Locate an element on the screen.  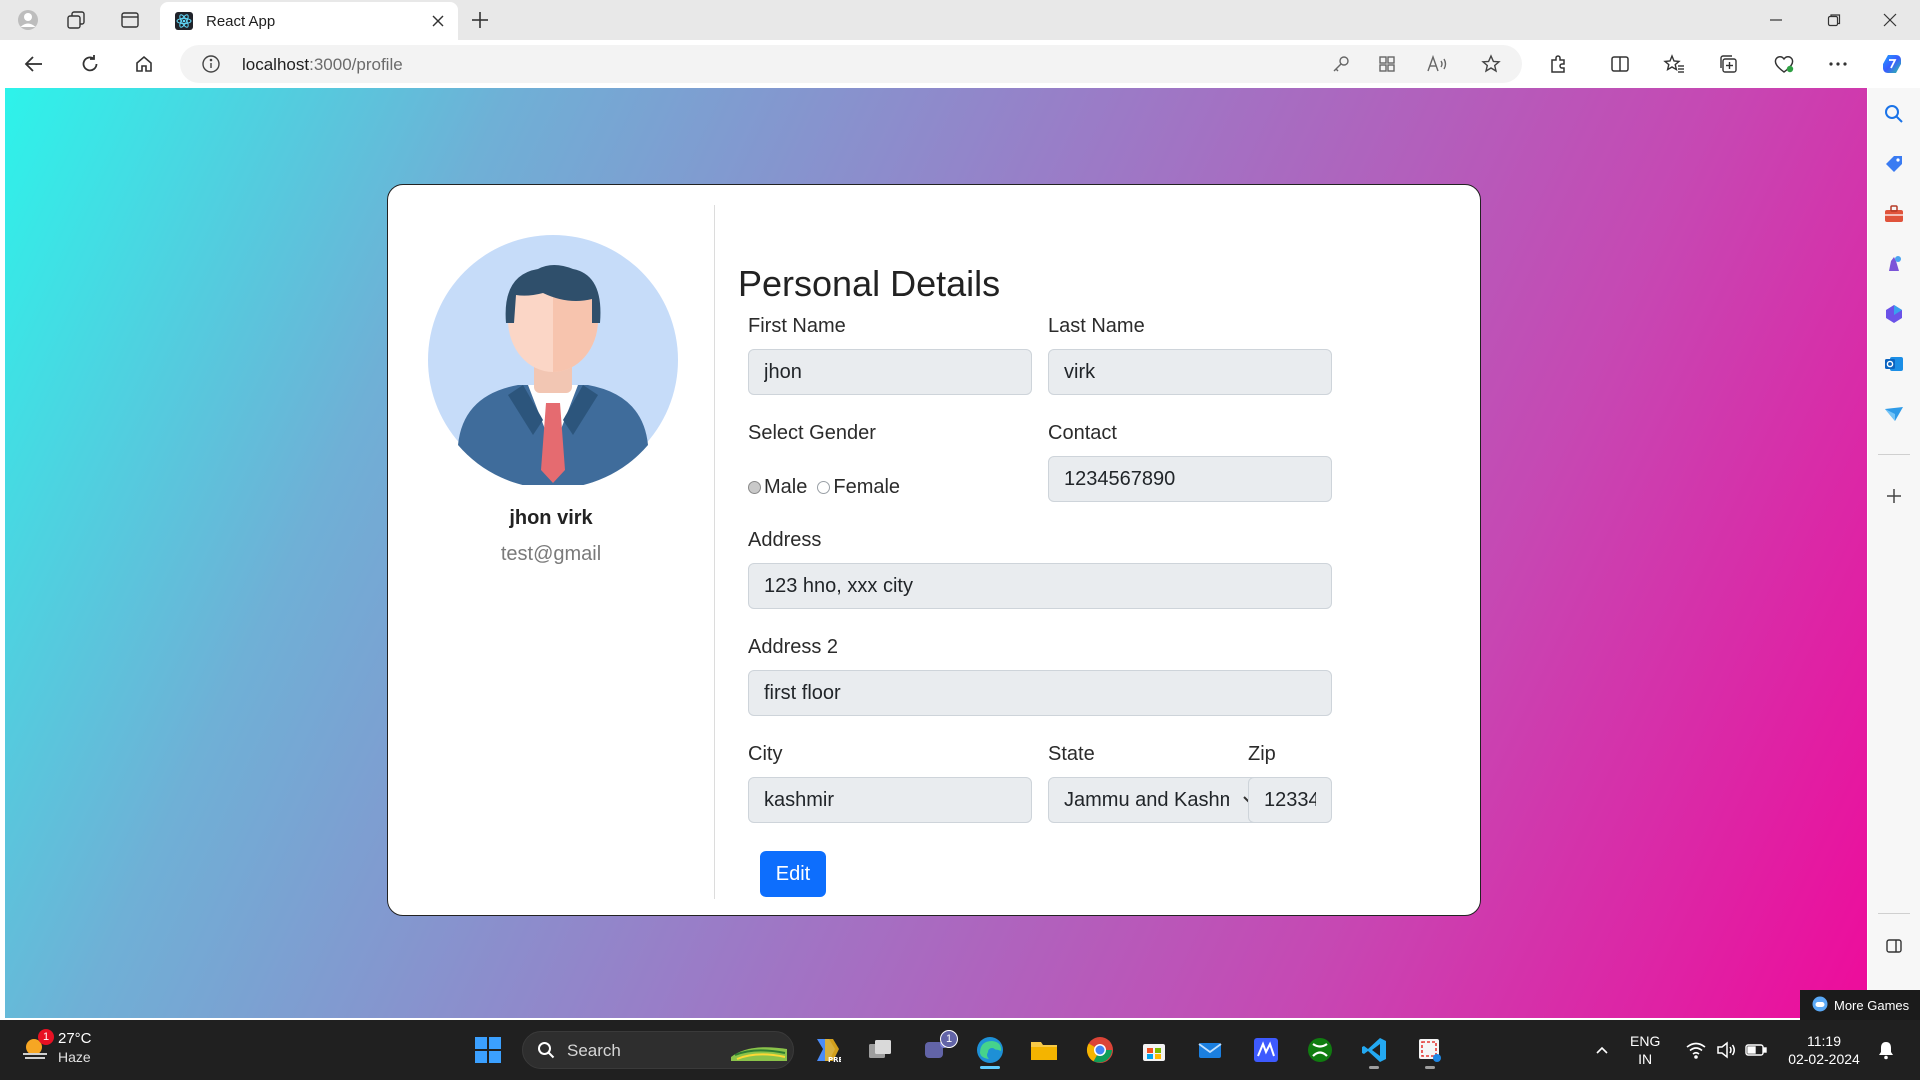
clock-date: 02-02-2024 is located at coordinates (1824, 1059).